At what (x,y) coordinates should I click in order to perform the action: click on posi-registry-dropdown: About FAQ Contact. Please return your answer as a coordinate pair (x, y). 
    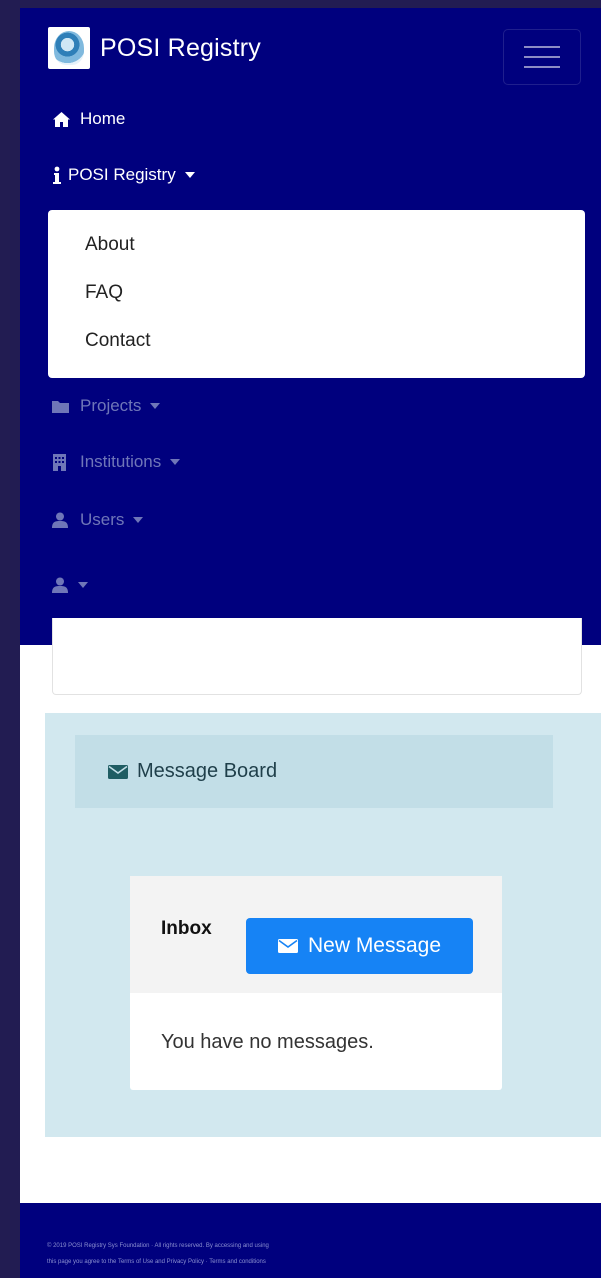
    Looking at the image, I should click on (316, 294).